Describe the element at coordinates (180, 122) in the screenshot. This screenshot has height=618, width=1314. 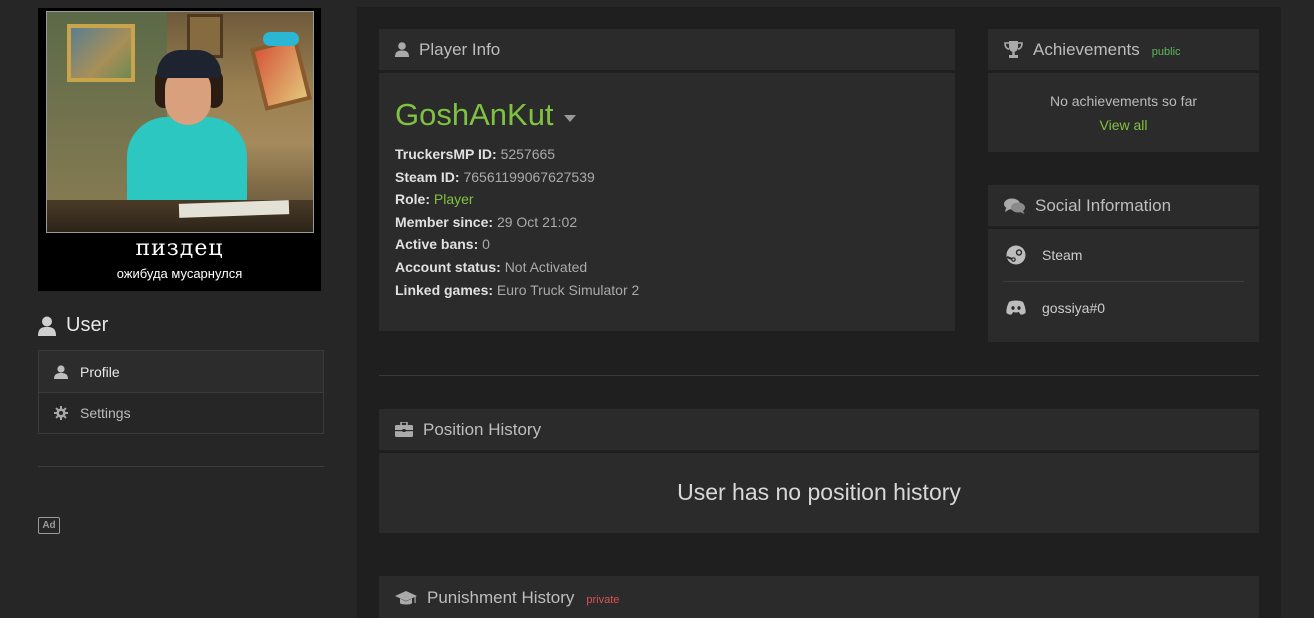
I see `avatar-photo` at that location.